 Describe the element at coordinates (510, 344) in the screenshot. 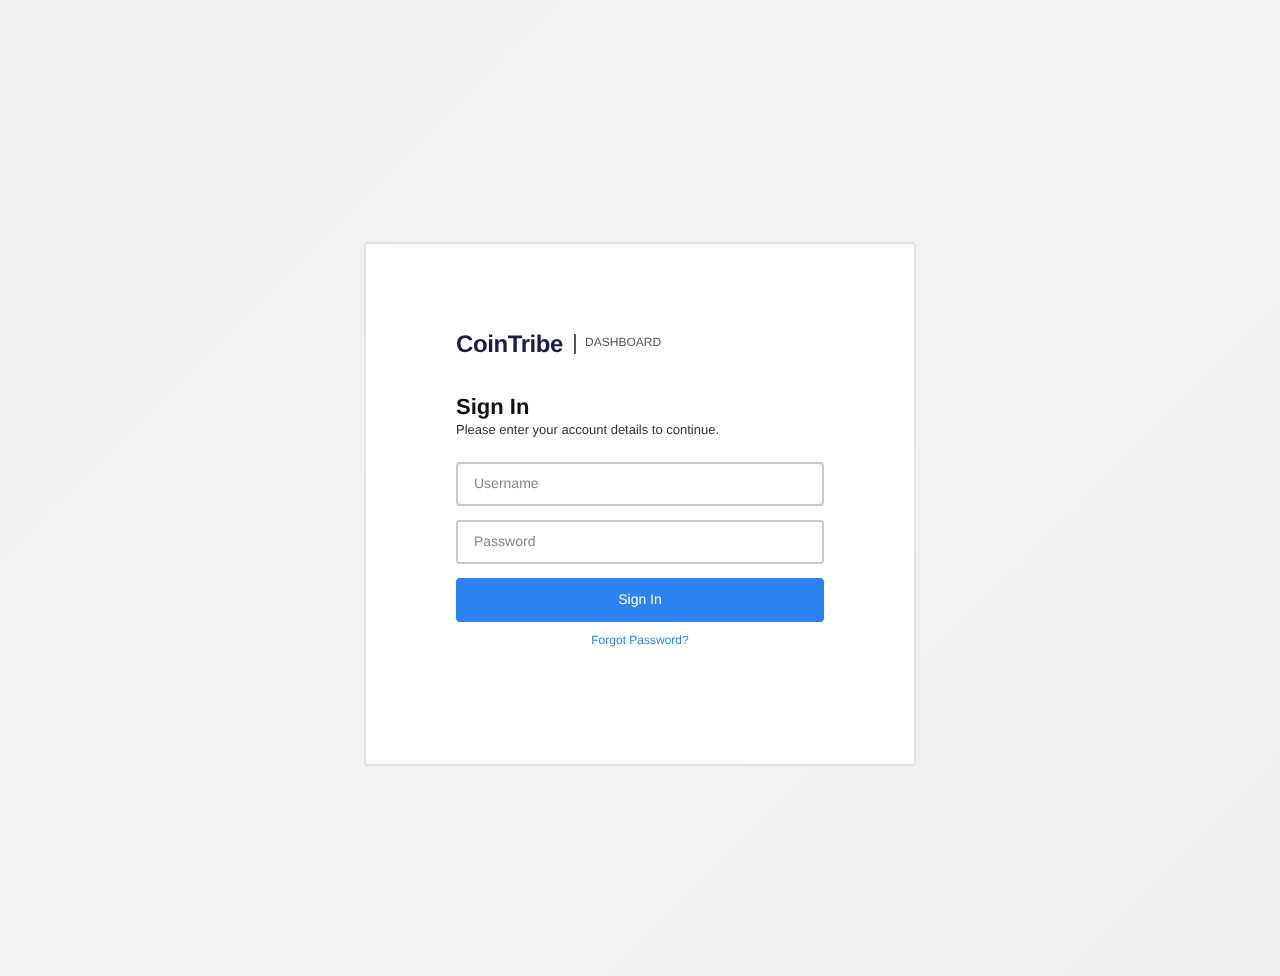

I see `brand-logo: CoinTribe` at that location.